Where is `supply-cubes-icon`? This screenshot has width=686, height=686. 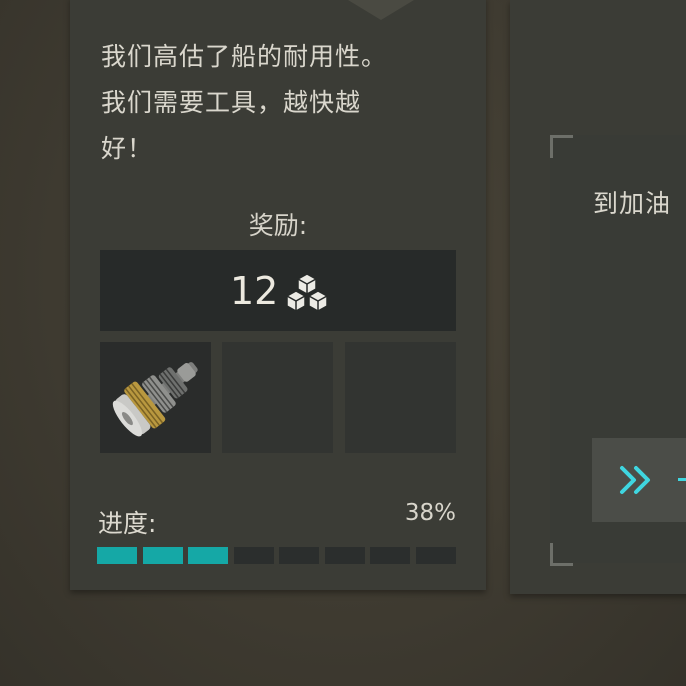
supply-cubes-icon is located at coordinates (307, 292).